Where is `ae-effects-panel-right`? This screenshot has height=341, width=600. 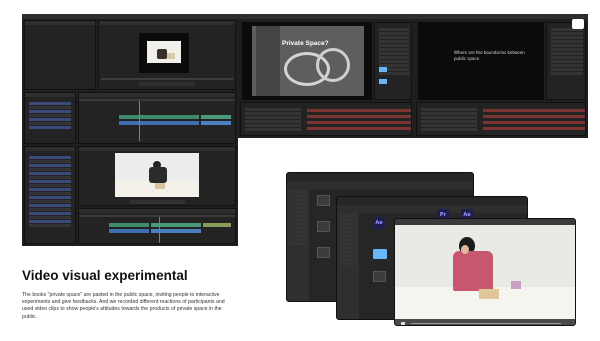 ae-effects-panel-right is located at coordinates (566, 61).